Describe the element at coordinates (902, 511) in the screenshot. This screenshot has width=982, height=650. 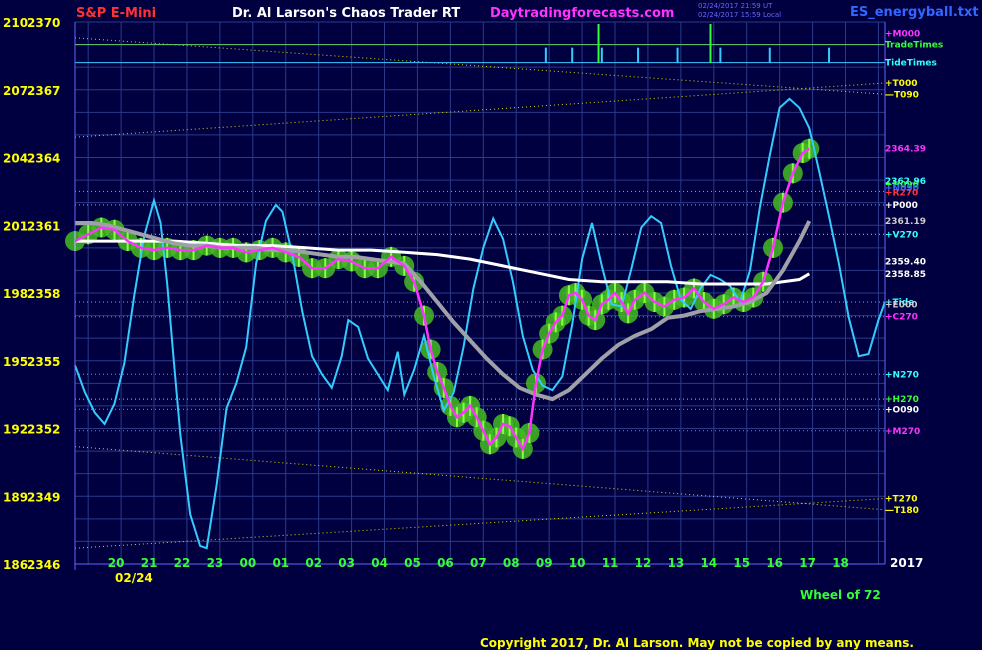
I see `right-level-label: —T180` at that location.